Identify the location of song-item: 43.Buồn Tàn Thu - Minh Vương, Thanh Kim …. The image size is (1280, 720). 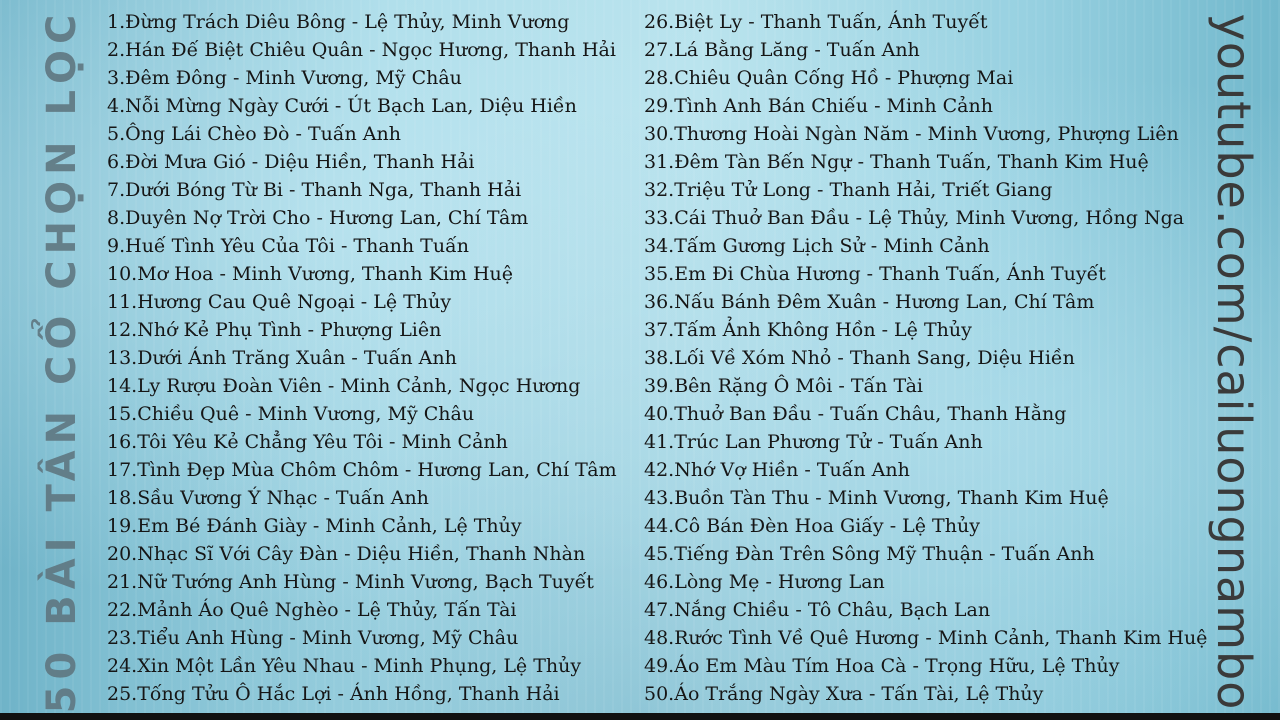
(876, 498).